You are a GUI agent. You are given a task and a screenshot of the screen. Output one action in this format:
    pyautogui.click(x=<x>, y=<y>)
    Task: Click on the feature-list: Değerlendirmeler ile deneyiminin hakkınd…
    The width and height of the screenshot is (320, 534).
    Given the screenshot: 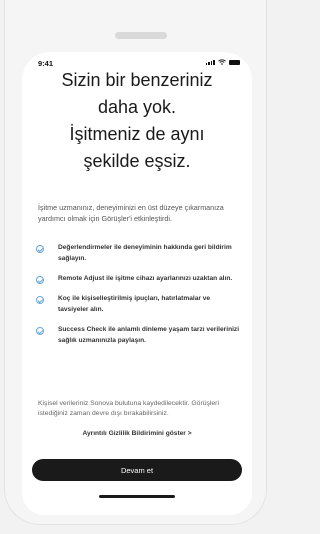 What is the action you would take?
    pyautogui.click(x=139, y=298)
    